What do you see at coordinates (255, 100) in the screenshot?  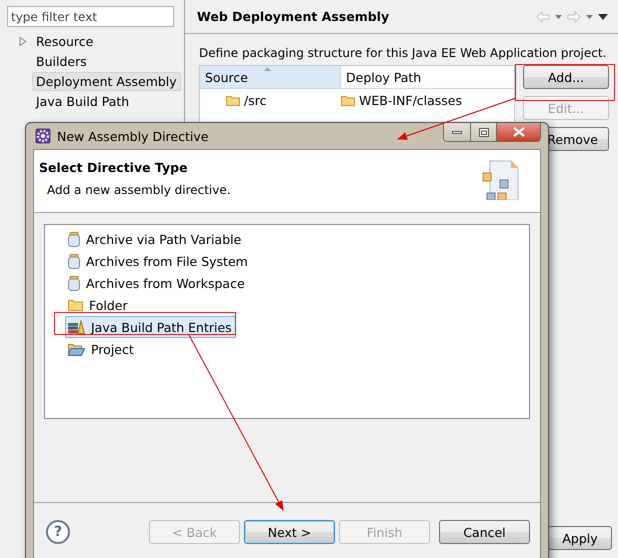 I see `table-cell: /src` at bounding box center [255, 100].